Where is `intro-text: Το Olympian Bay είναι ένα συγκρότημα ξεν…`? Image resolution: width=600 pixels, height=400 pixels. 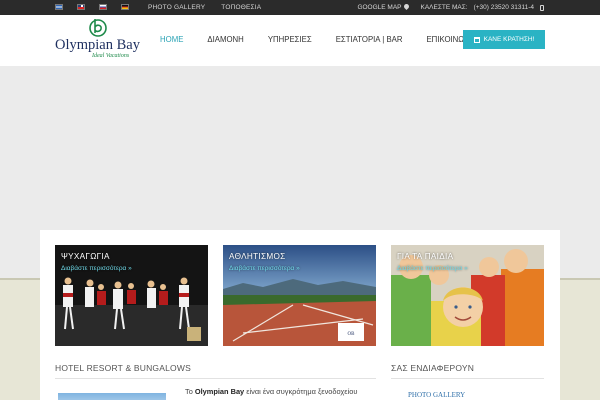
intro-text: Το Olympian Bay είναι ένα συγκρότημα ξεν… is located at coordinates (271, 391).